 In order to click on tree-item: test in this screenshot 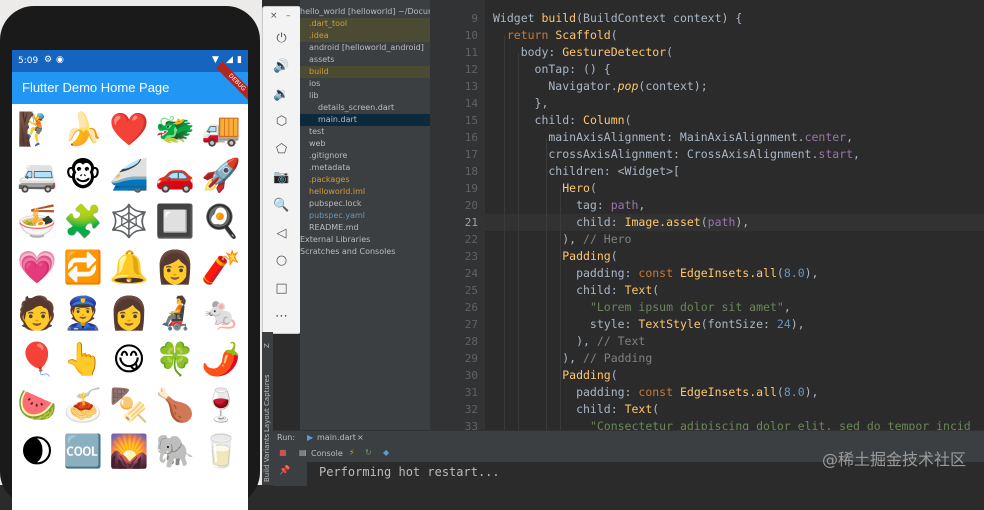, I will do `click(365, 132)`.